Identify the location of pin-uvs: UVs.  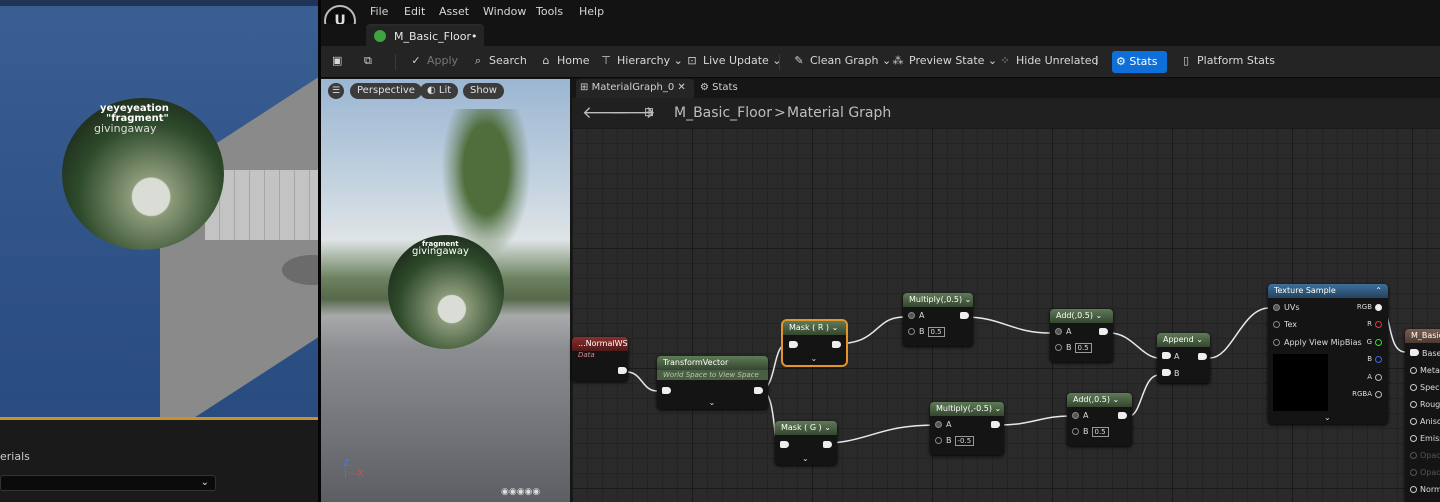
(1286, 307).